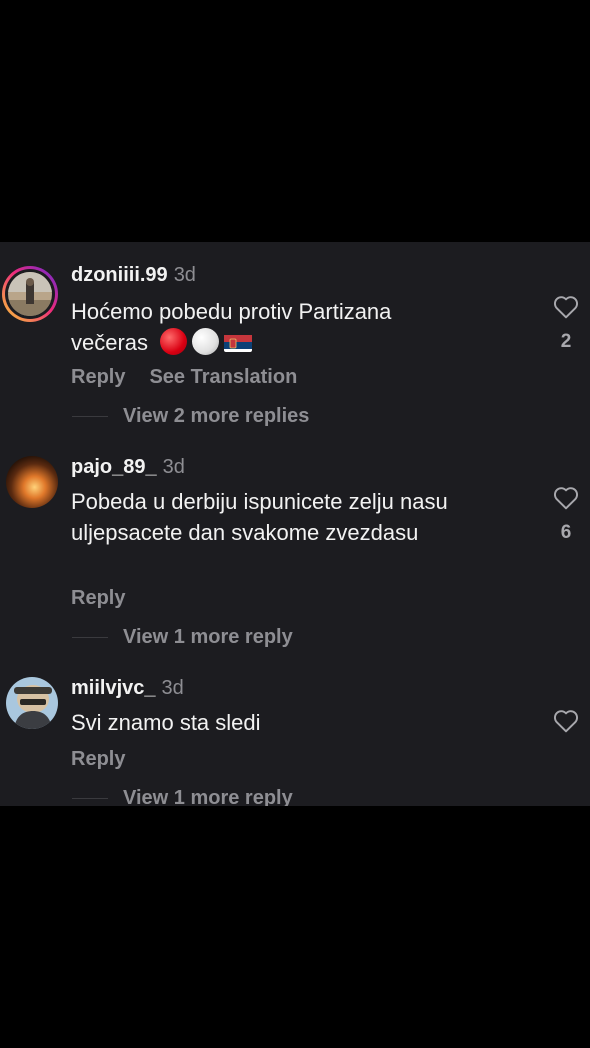 This screenshot has width=590, height=1048. Describe the element at coordinates (166, 722) in the screenshot. I see `comment-text: Svi znamo sta sledi` at that location.